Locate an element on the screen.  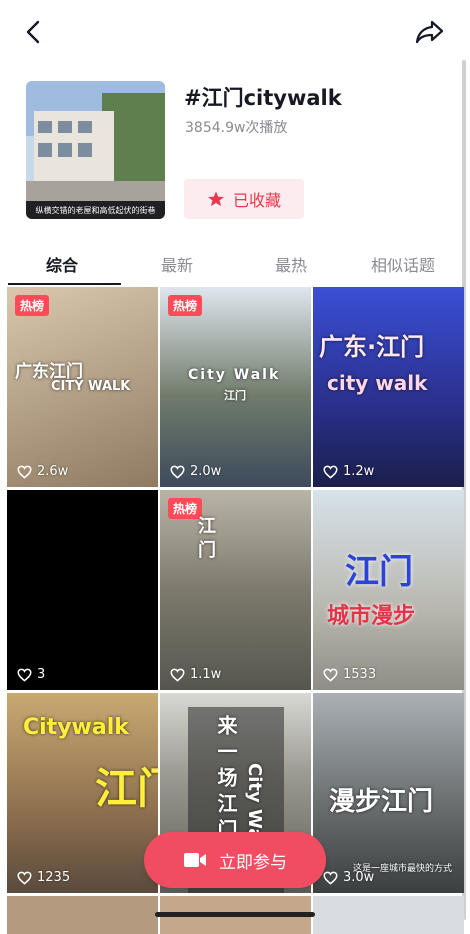
like-count: 1235 is located at coordinates (43, 877).